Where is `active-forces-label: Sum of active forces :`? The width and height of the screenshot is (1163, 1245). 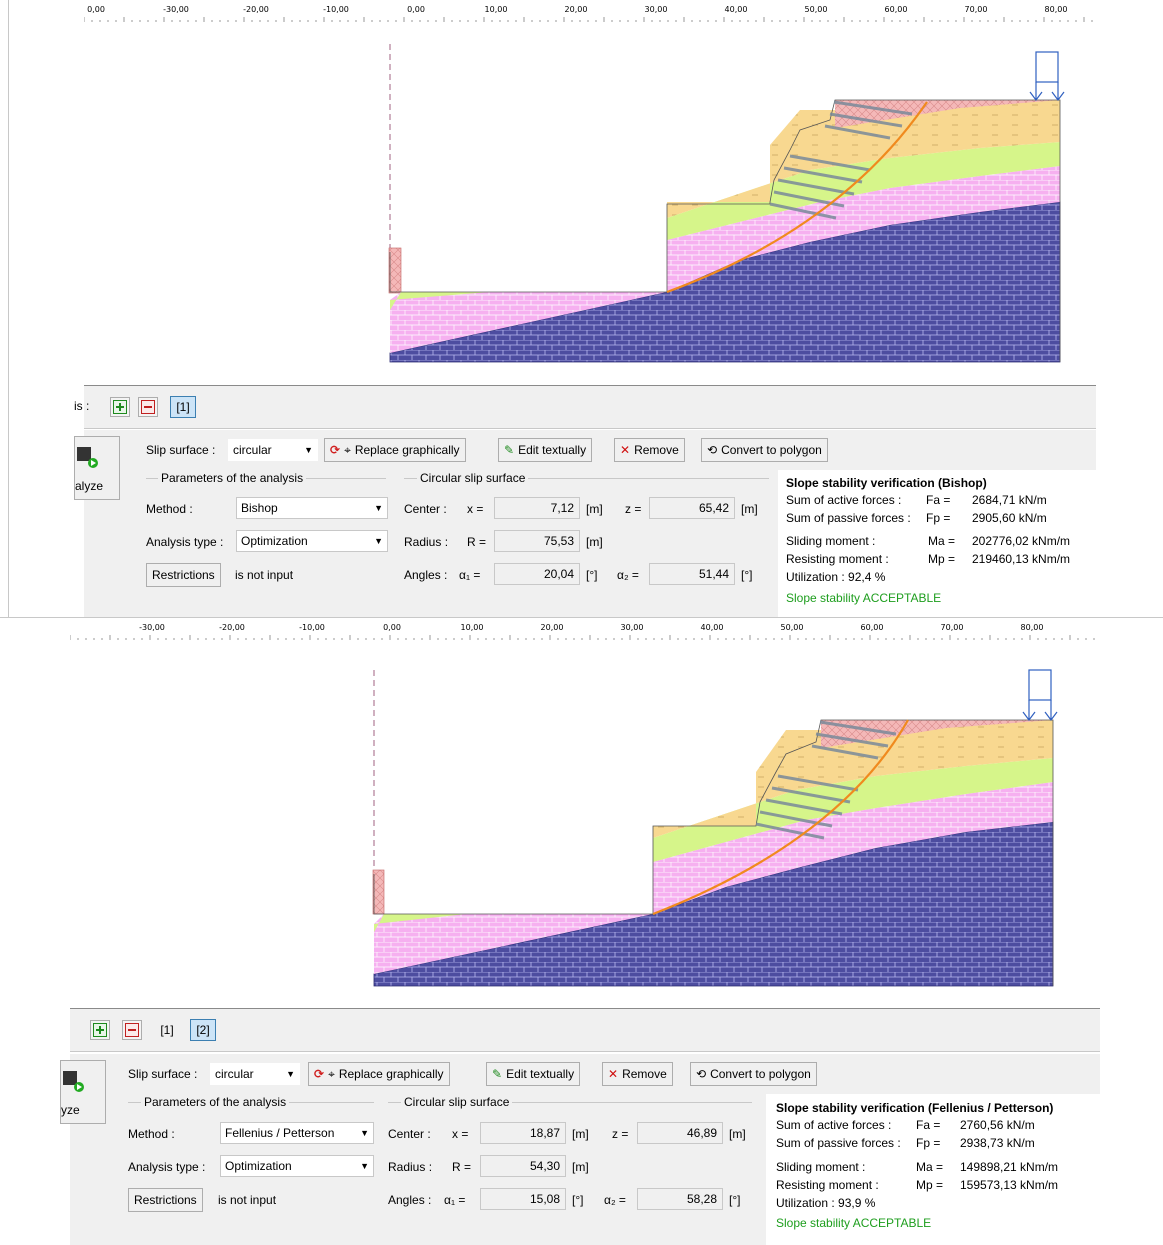 active-forces-label: Sum of active forces : is located at coordinates (844, 500).